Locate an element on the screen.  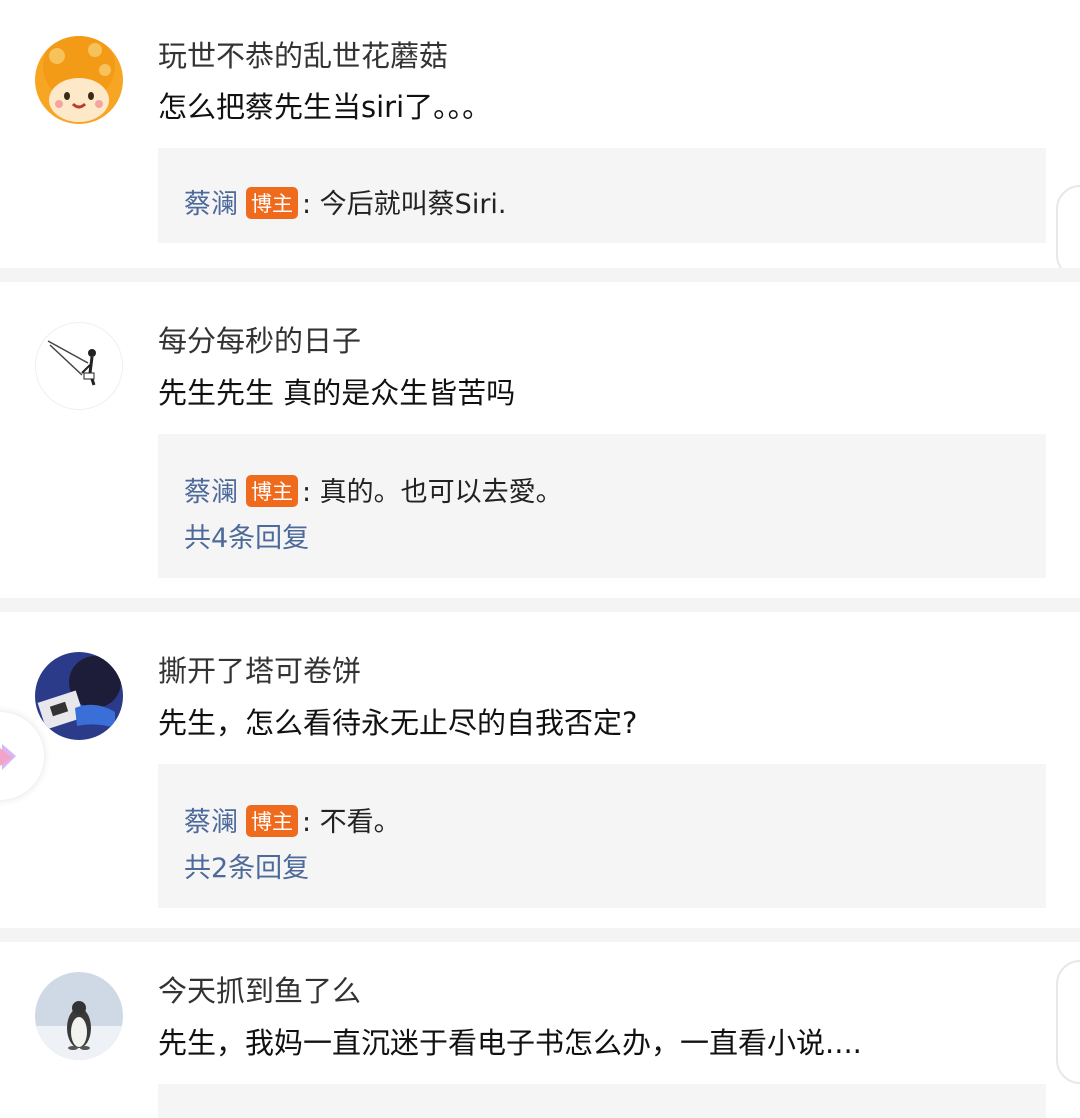
swing-figure-avatar-icon is located at coordinates (79, 366).